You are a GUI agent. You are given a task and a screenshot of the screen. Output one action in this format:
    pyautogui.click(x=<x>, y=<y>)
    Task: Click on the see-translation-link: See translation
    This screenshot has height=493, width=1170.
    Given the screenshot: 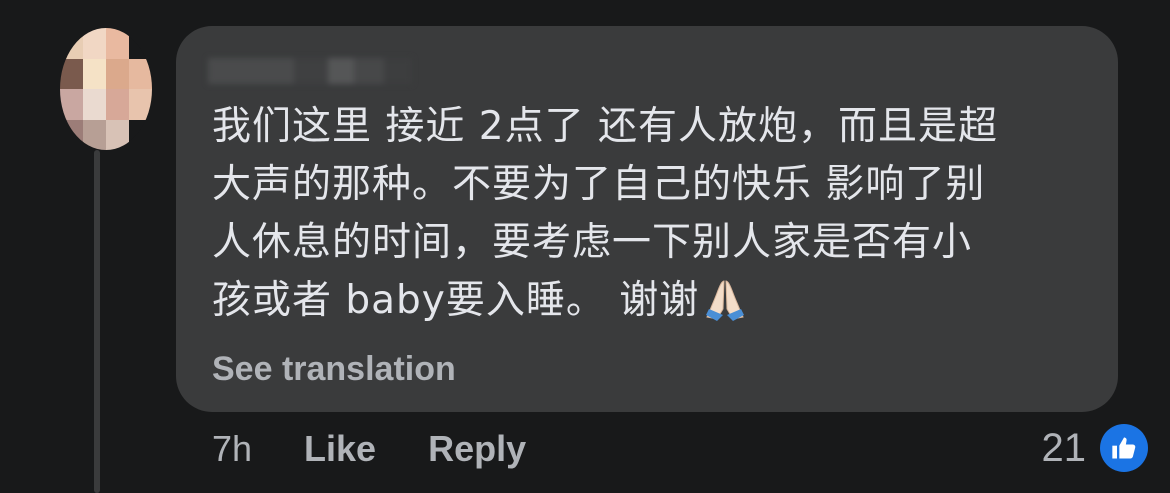 What is the action you would take?
    pyautogui.click(x=334, y=369)
    